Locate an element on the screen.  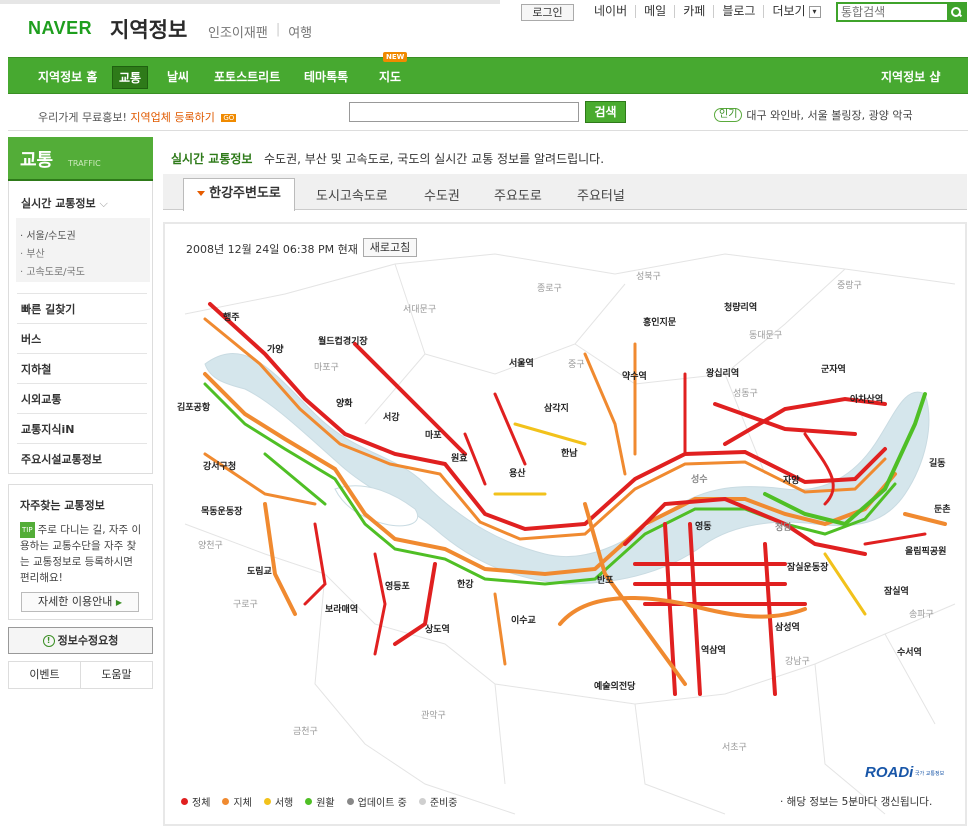
legend-dot-updating is located at coordinates (350, 801).